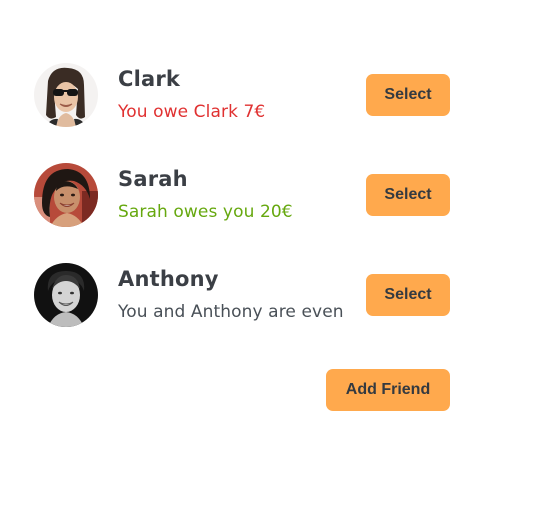 The height and width of the screenshot is (530, 535). I want to click on anthony-avatar-image, so click(66, 295).